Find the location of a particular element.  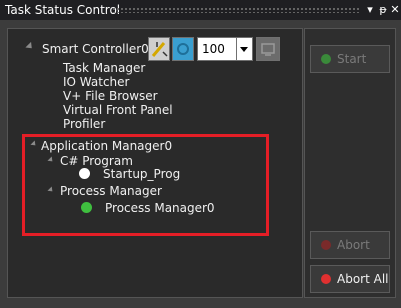

dropdown-icon: ▾ is located at coordinates (370, 10).